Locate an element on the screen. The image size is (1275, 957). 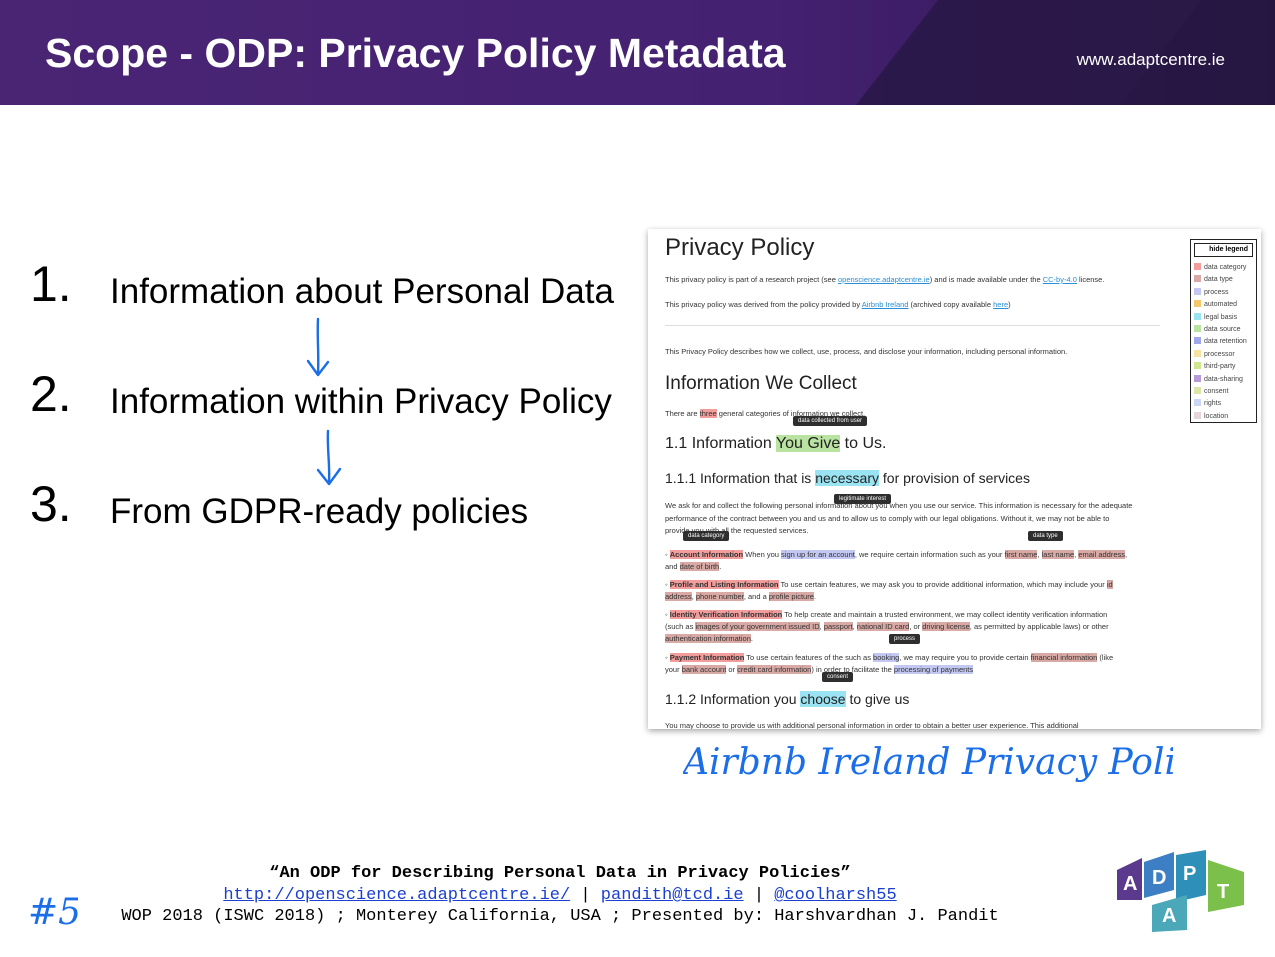
list-item-gdpr: From GDPR-ready policies is located at coordinates (319, 511).